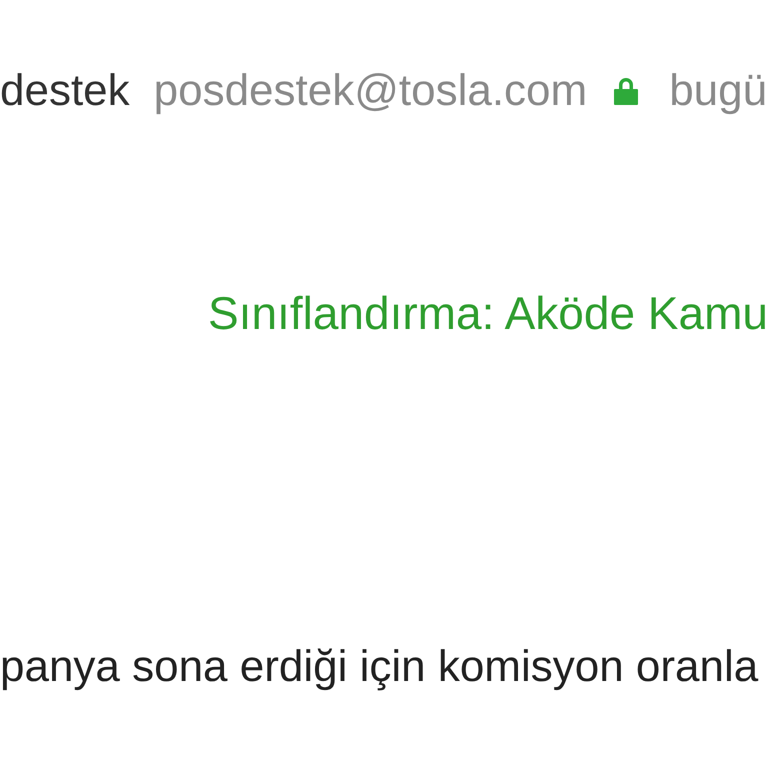  What do you see at coordinates (371, 91) in the screenshot?
I see `sender-email: posdestek@tosla.com` at bounding box center [371, 91].